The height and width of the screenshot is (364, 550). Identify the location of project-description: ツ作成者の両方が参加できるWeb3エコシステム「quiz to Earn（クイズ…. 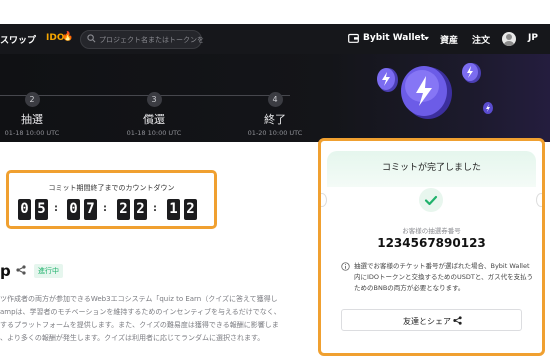
(159, 319).